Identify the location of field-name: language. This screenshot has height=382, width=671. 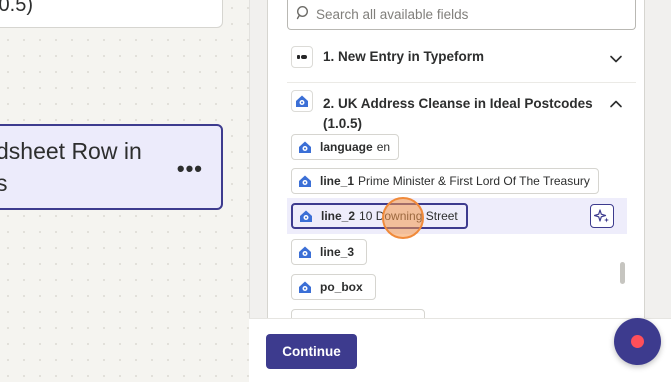
(346, 147).